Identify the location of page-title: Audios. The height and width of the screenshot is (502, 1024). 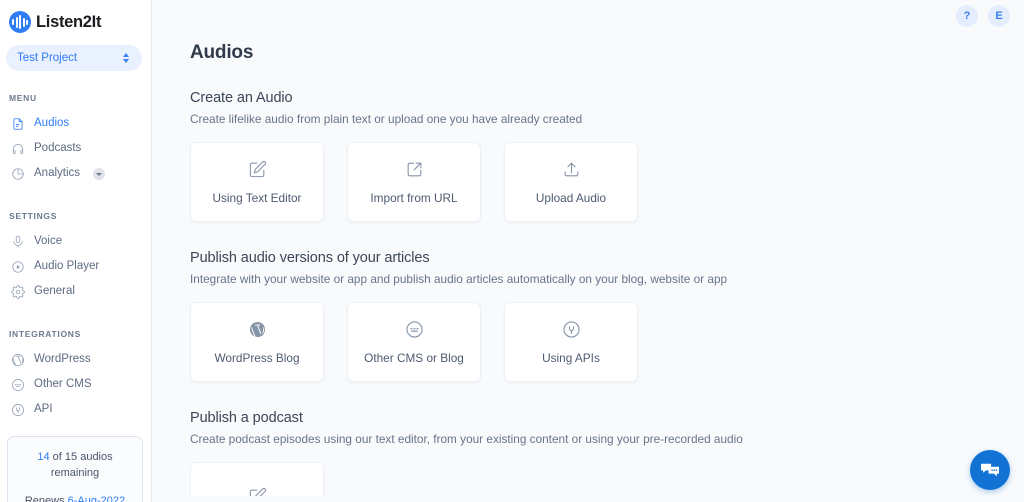
(222, 52).